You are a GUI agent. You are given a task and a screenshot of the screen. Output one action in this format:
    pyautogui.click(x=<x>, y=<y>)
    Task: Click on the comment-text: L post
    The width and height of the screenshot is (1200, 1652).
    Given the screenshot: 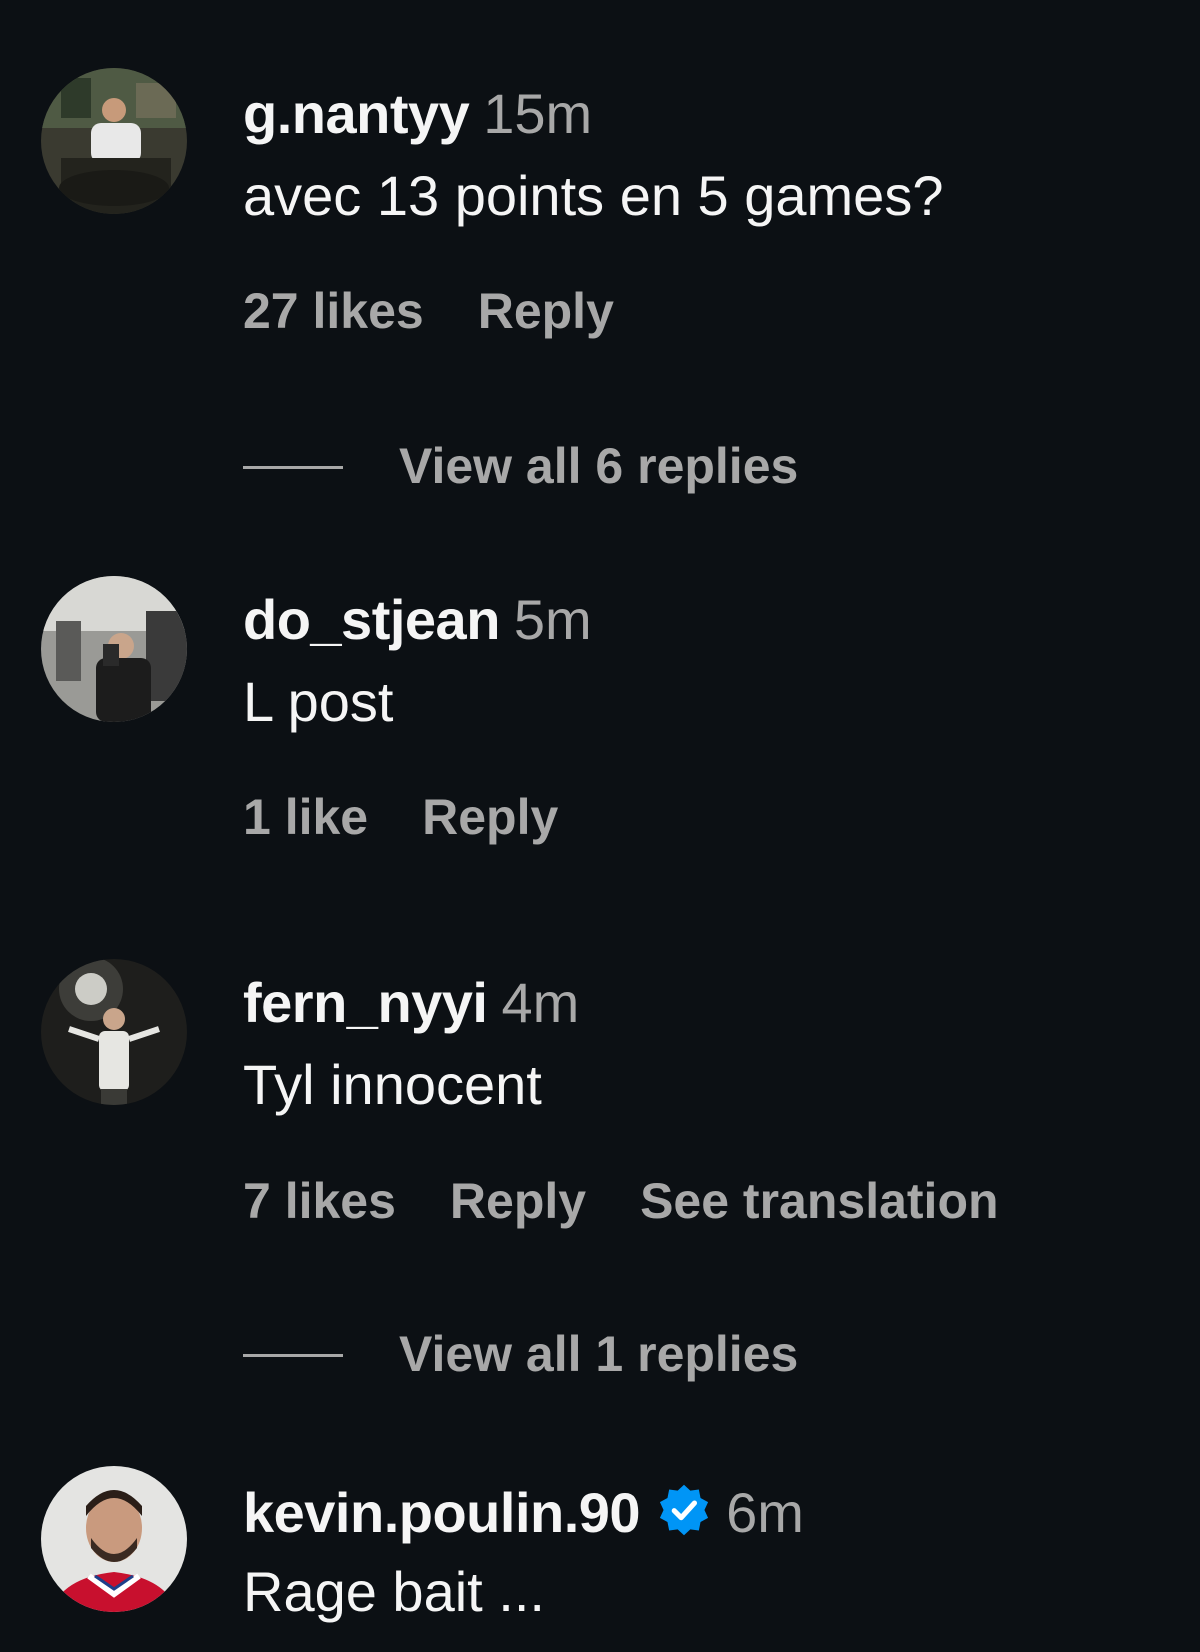 What is the action you would take?
    pyautogui.click(x=318, y=701)
    